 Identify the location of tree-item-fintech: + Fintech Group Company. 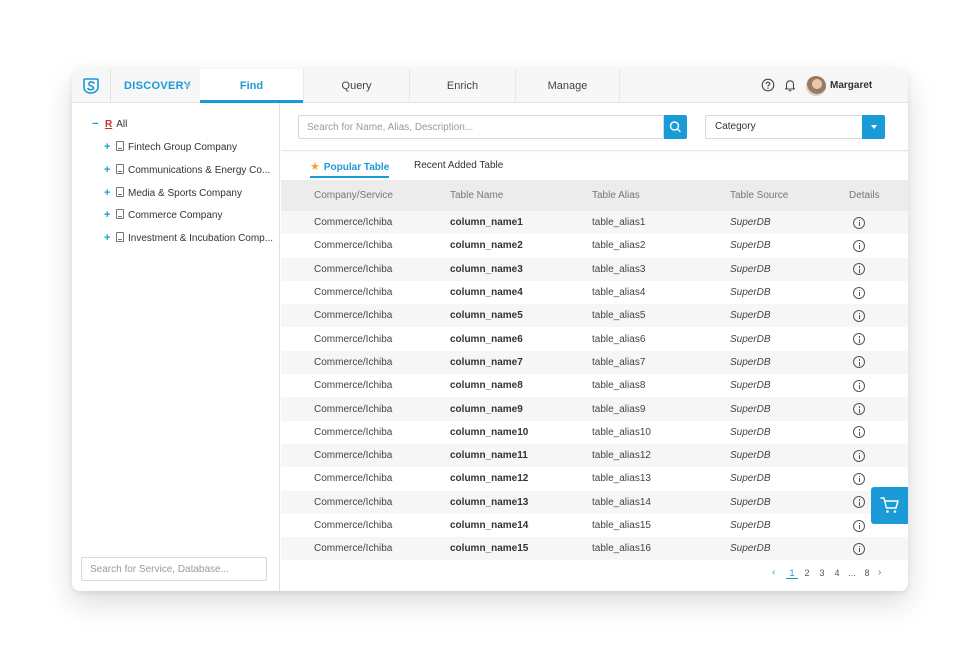
(170, 147).